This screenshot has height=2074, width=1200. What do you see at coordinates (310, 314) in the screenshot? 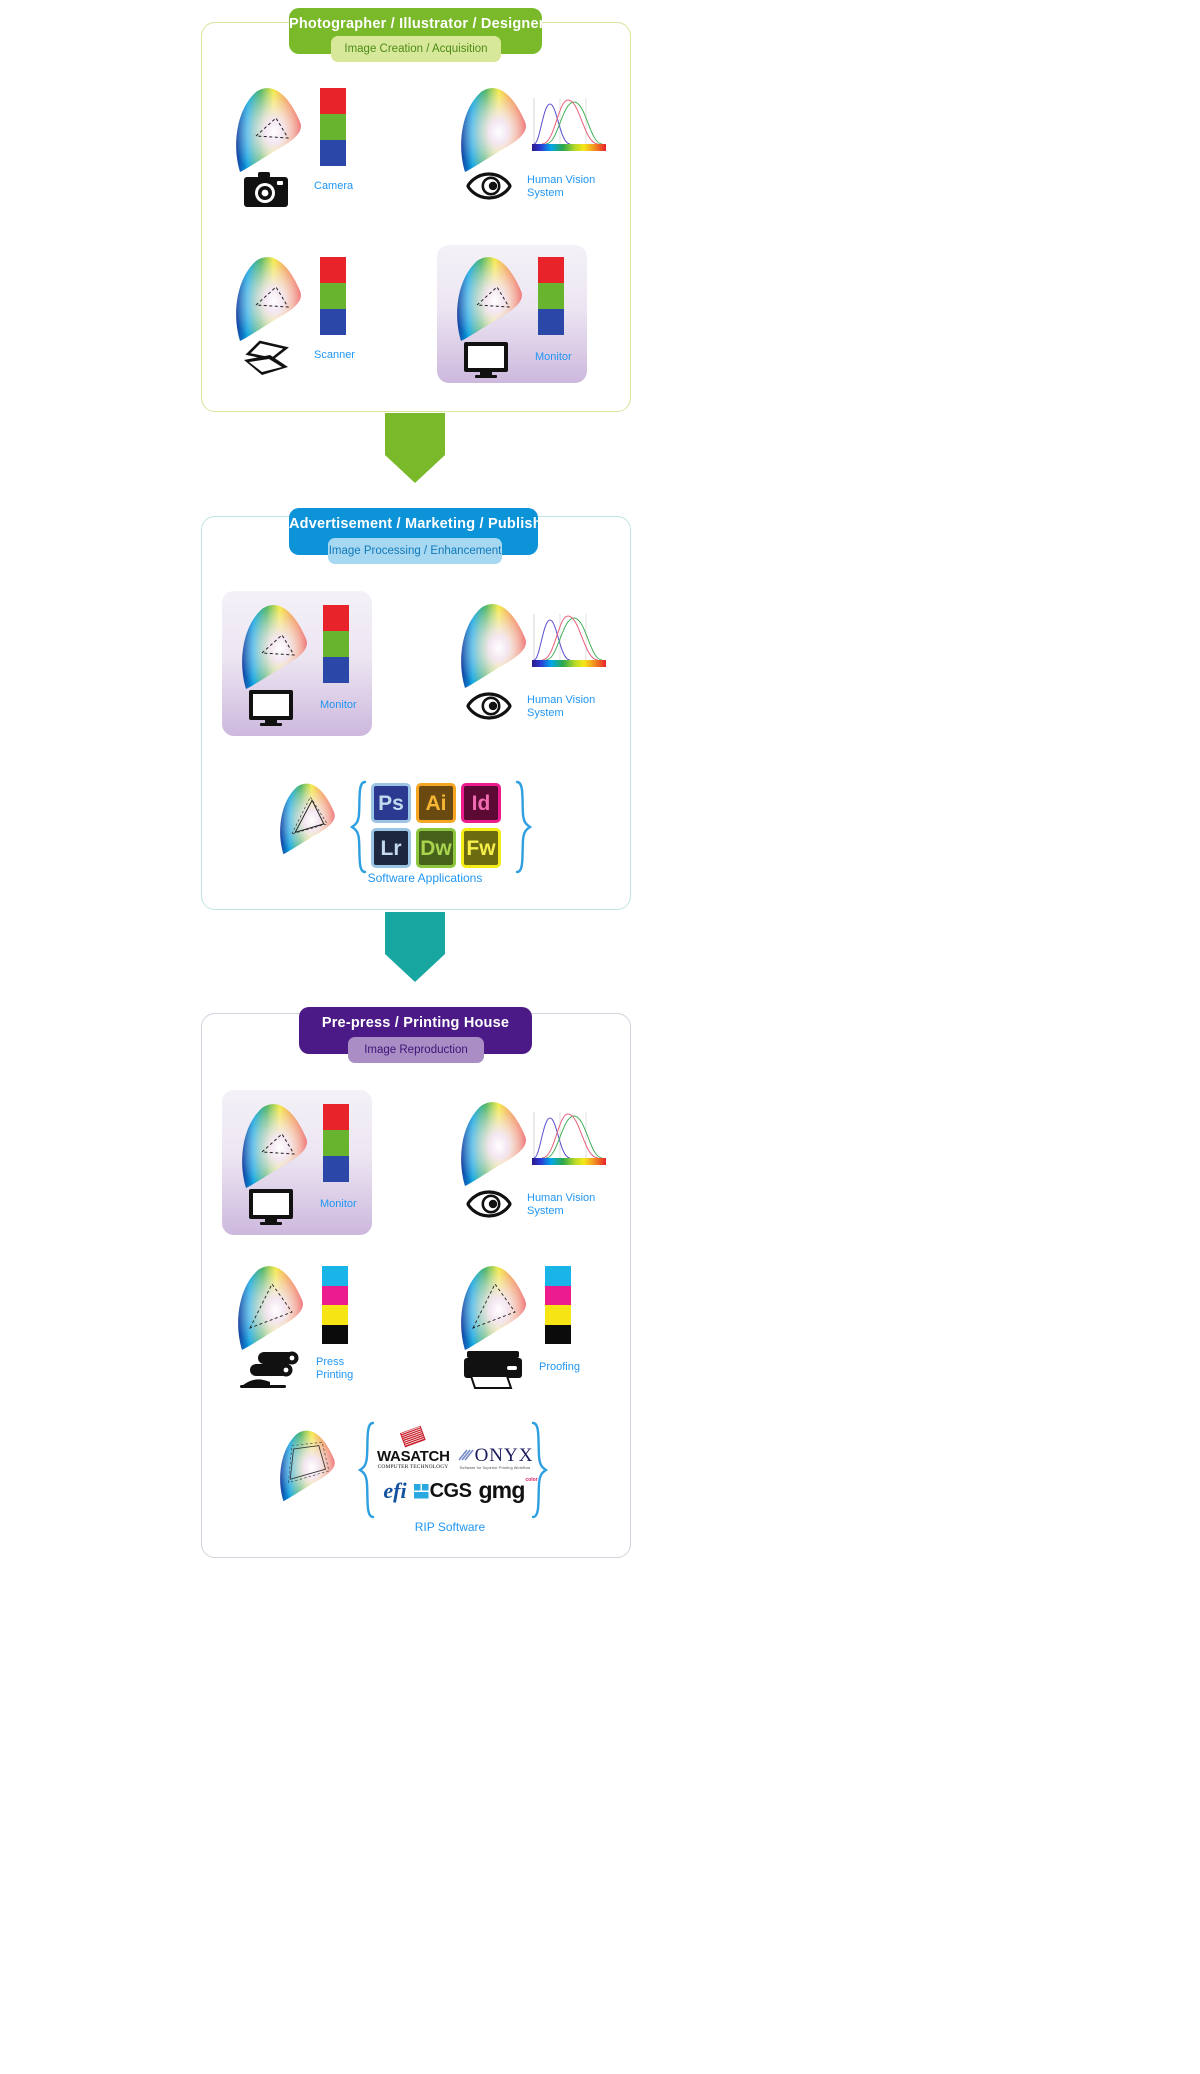
I see `device-item-scanner: Scanner` at bounding box center [310, 314].